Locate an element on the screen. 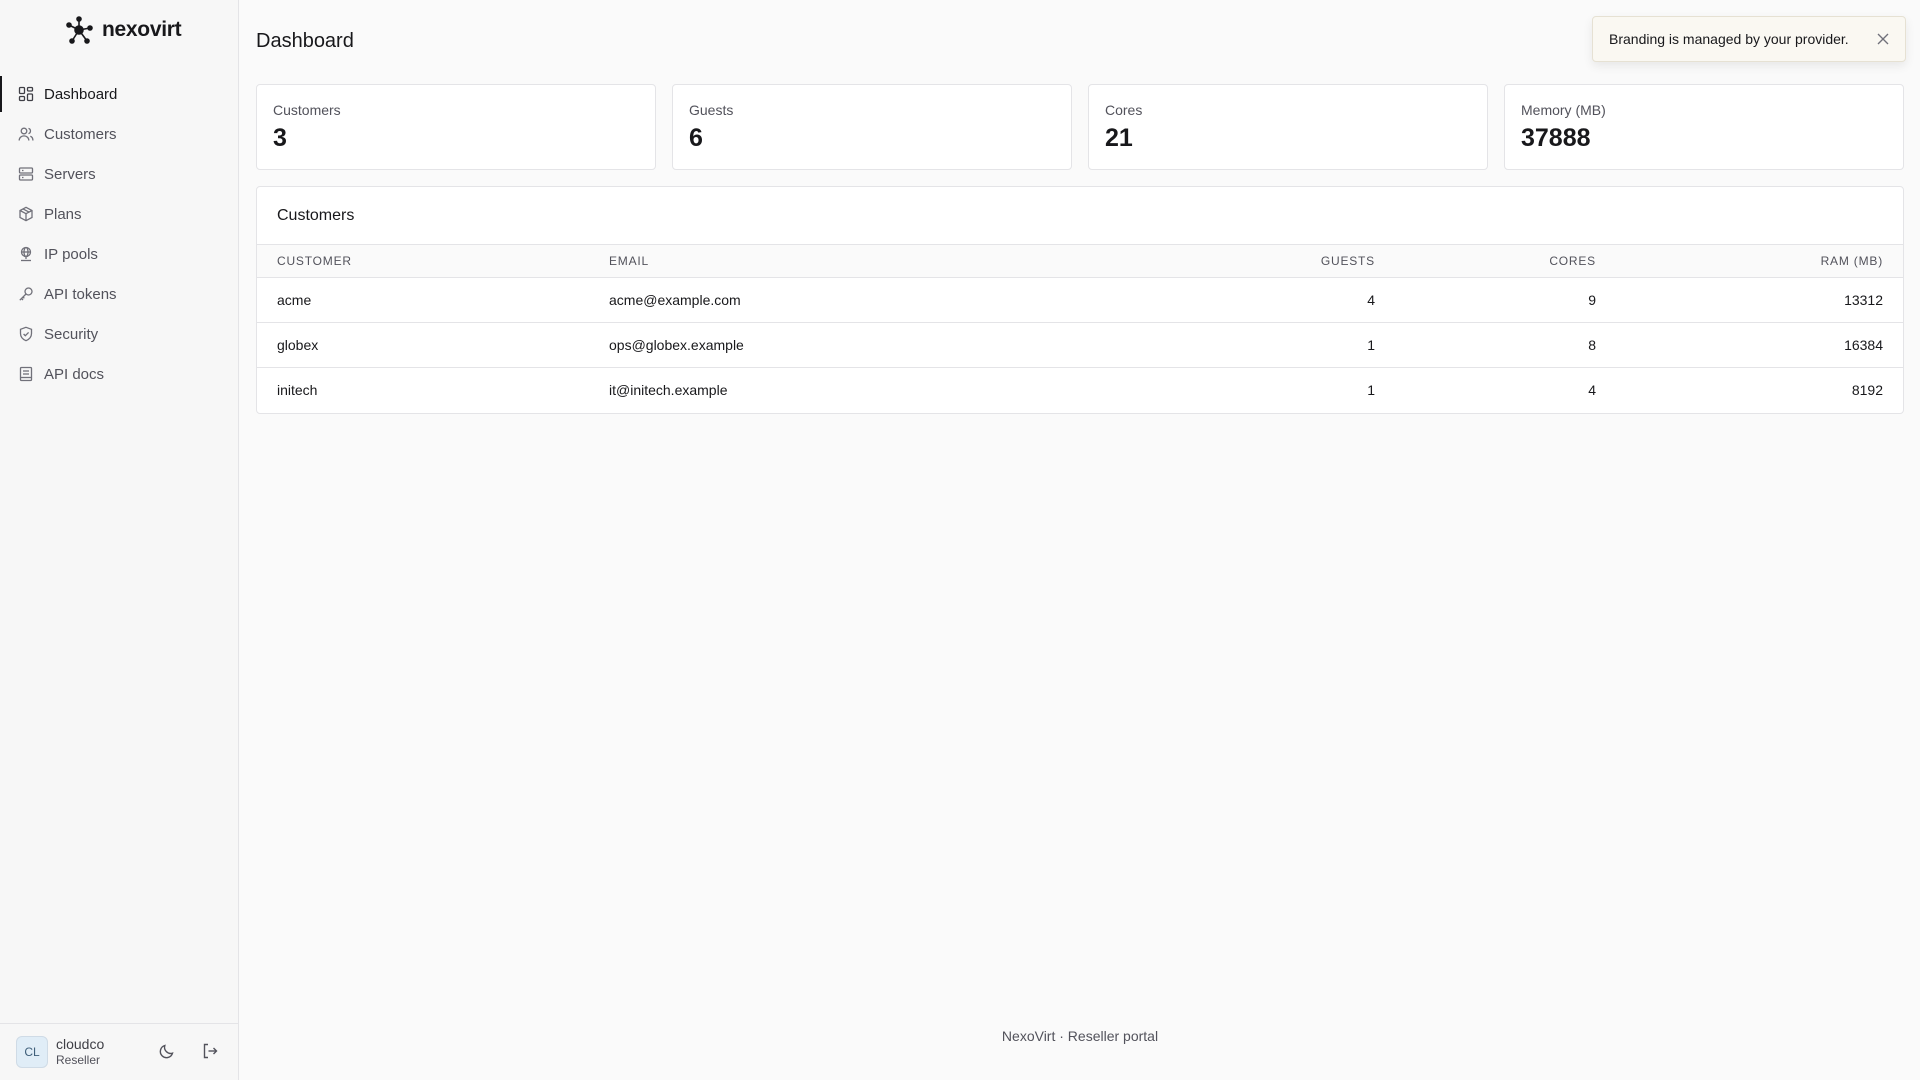 Image resolution: width=1920 pixels, height=1080 pixels. stat-card-guests: Guests 6 is located at coordinates (872, 127).